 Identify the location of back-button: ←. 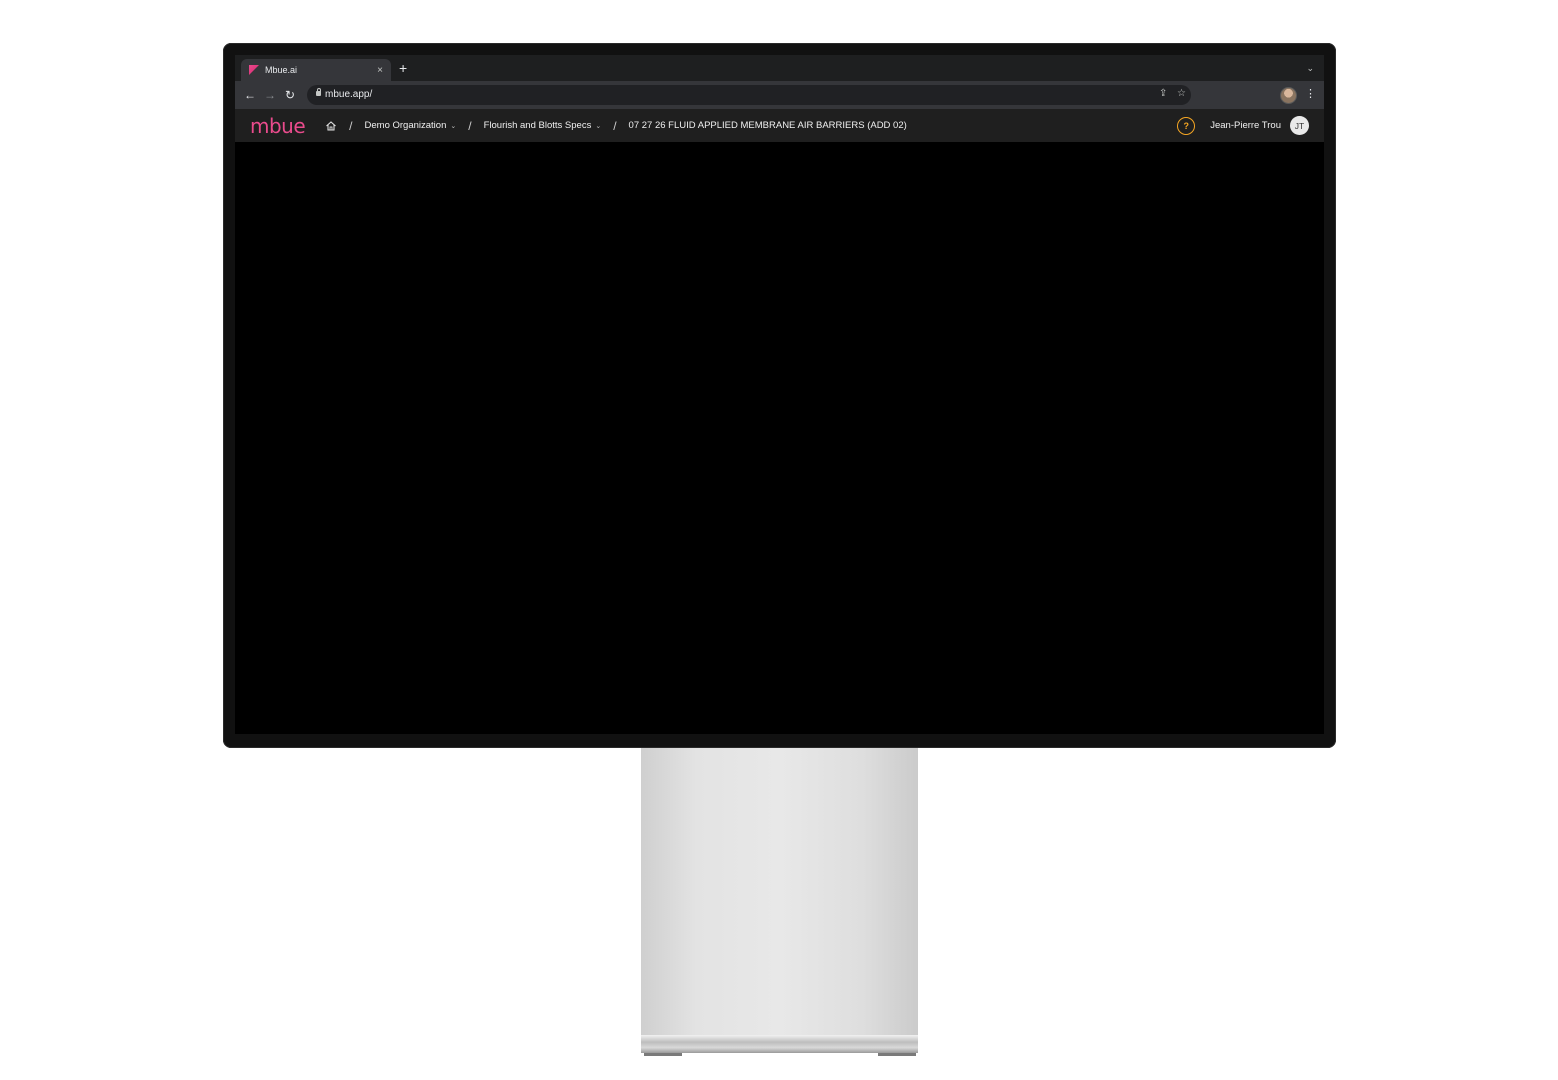
(250, 95).